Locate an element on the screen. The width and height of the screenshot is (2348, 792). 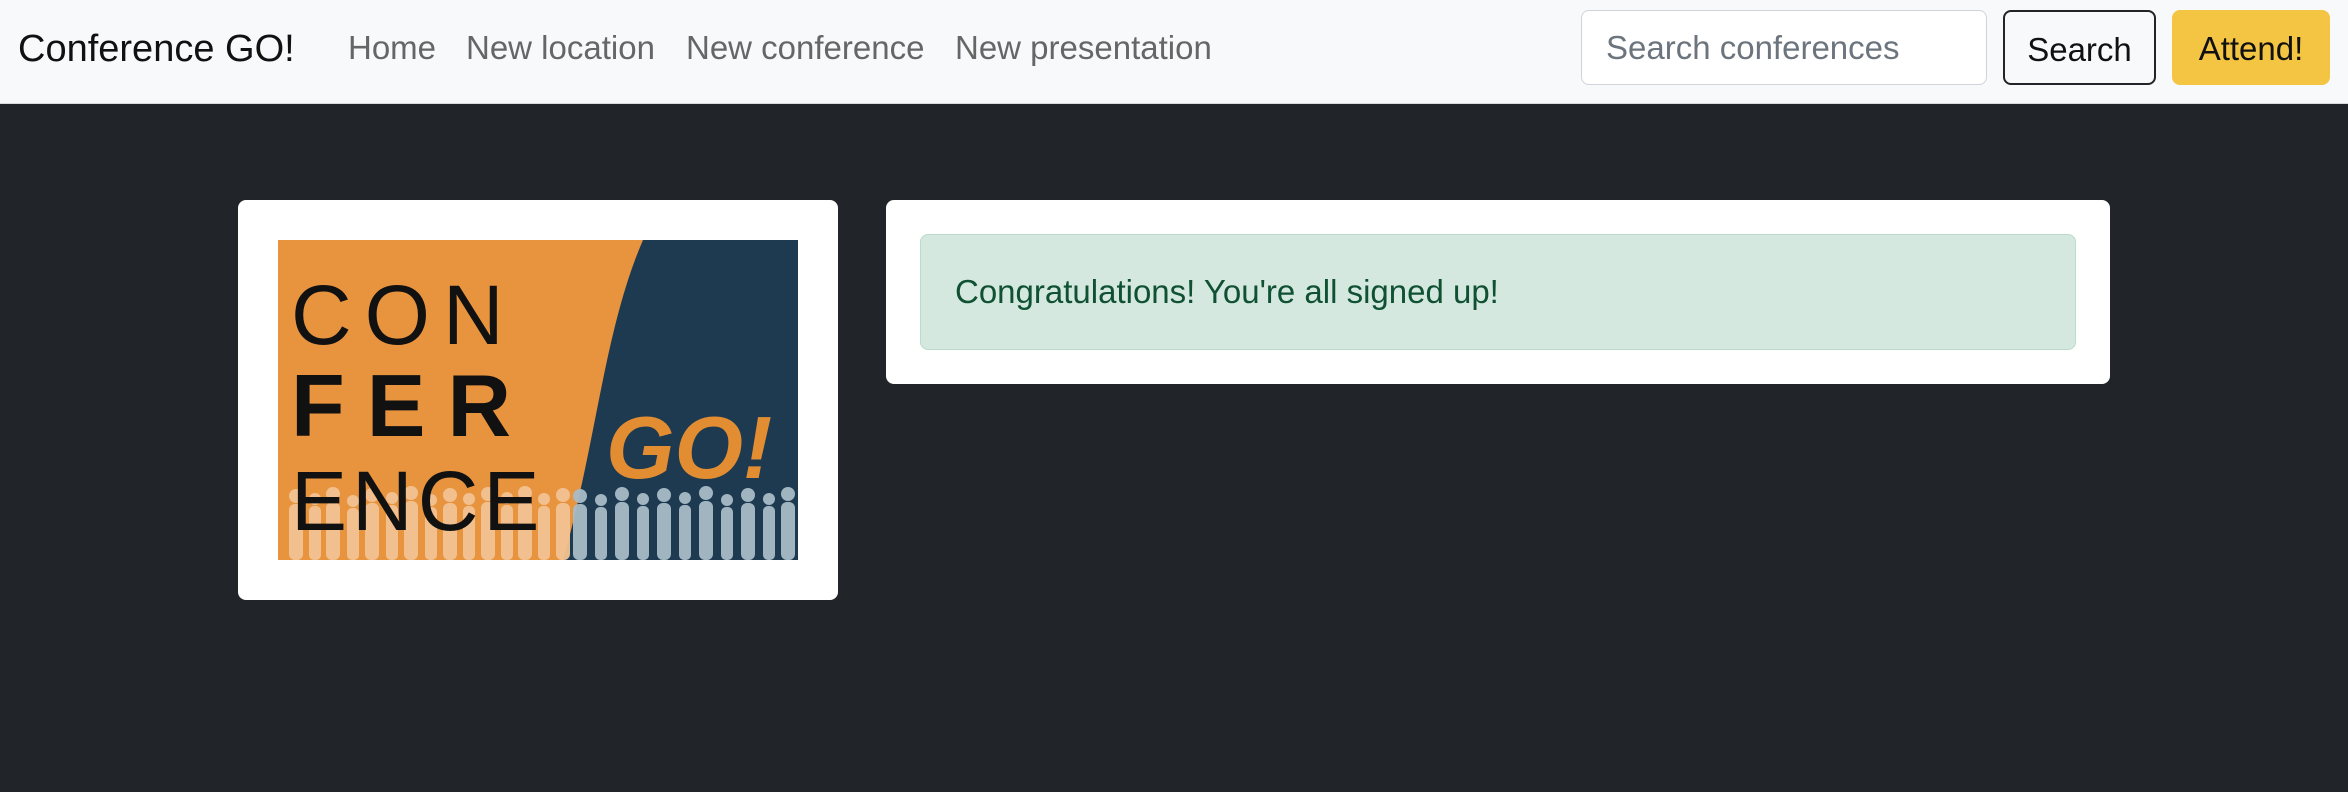
nav-link-new-conference: New conference is located at coordinates (805, 48).